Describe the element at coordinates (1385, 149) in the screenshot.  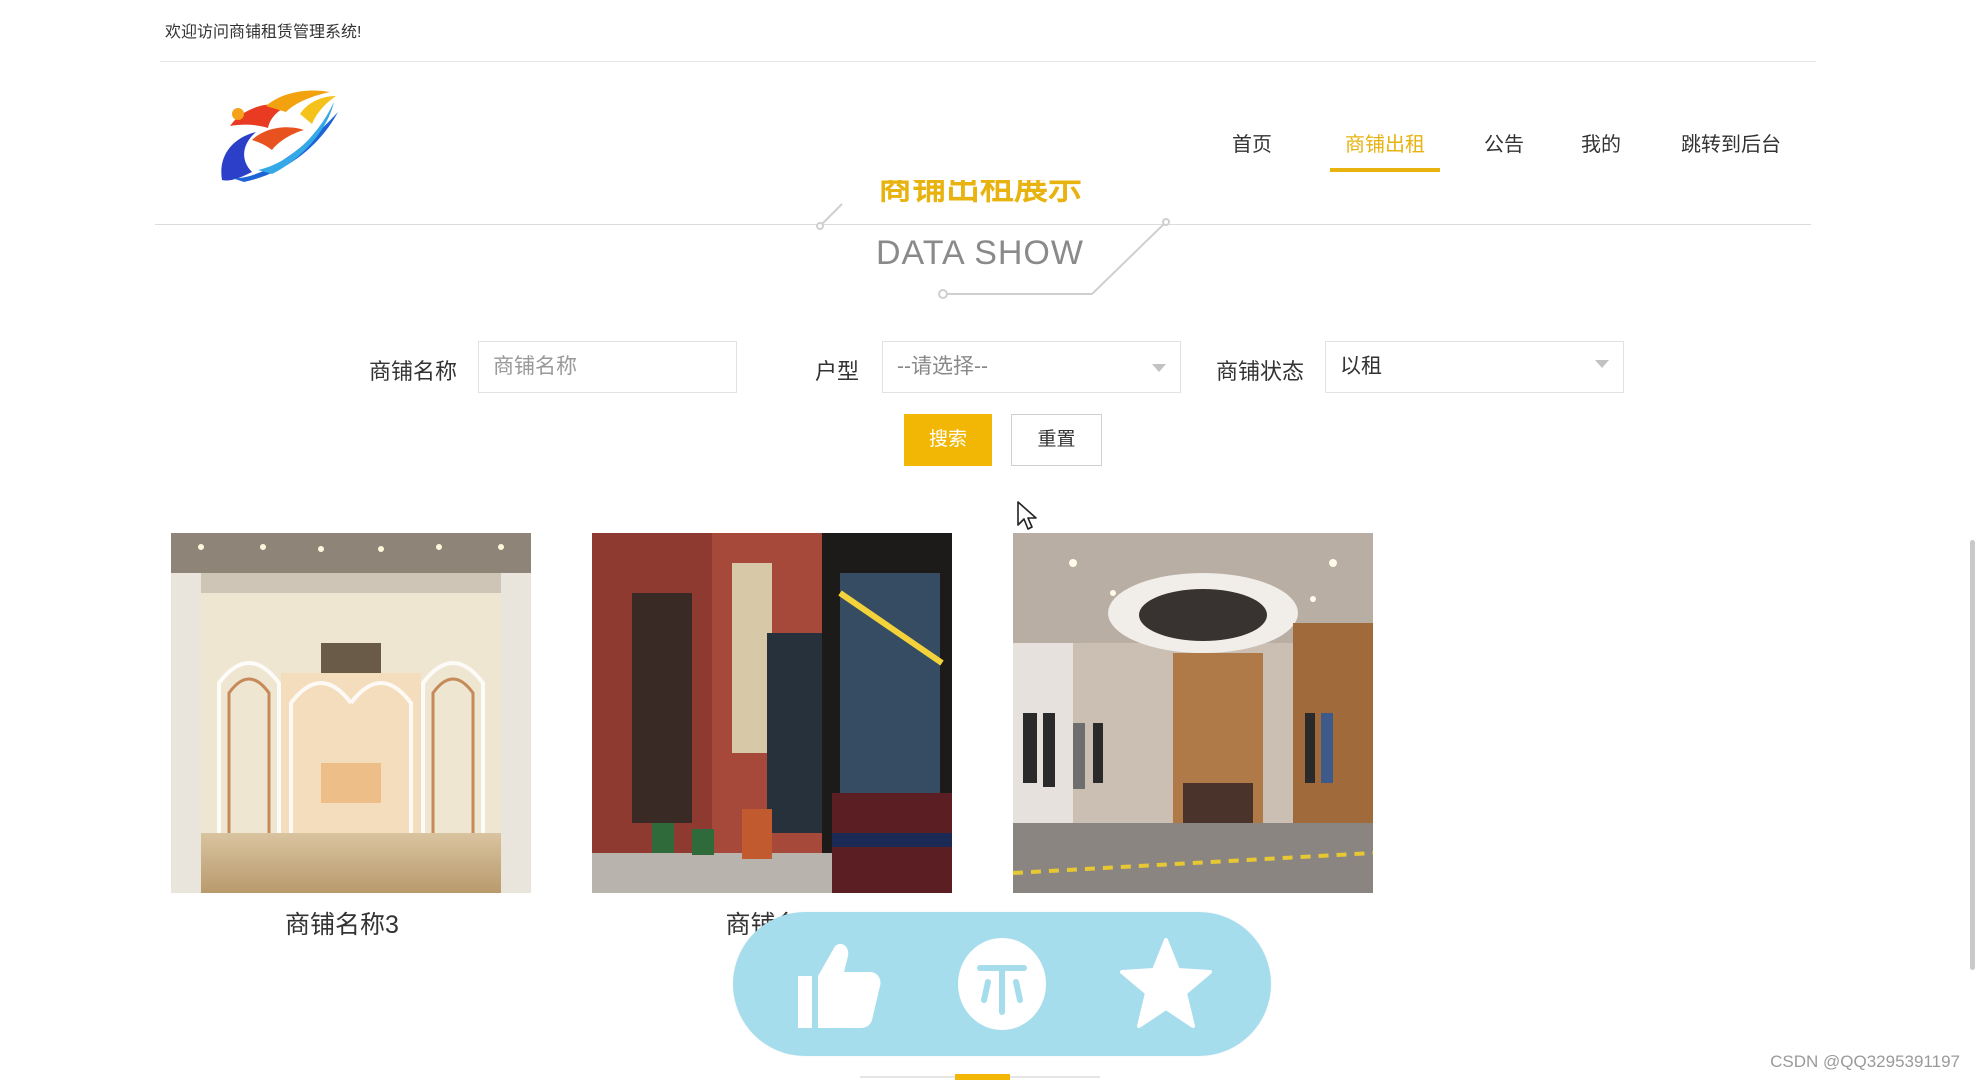
I see `nav-shop-rental: 商铺出租` at that location.